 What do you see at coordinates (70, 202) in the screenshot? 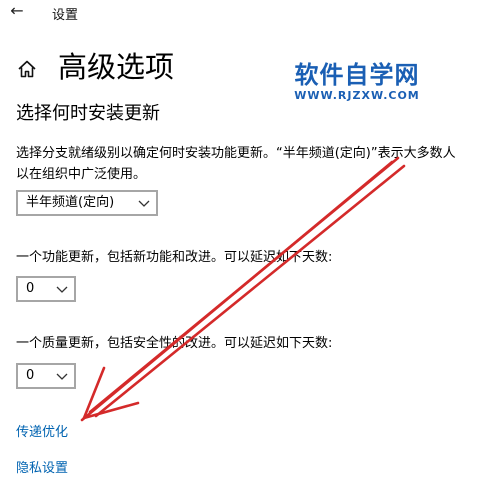
I see `branch-readiness-value: 半年频道(定向)` at bounding box center [70, 202].